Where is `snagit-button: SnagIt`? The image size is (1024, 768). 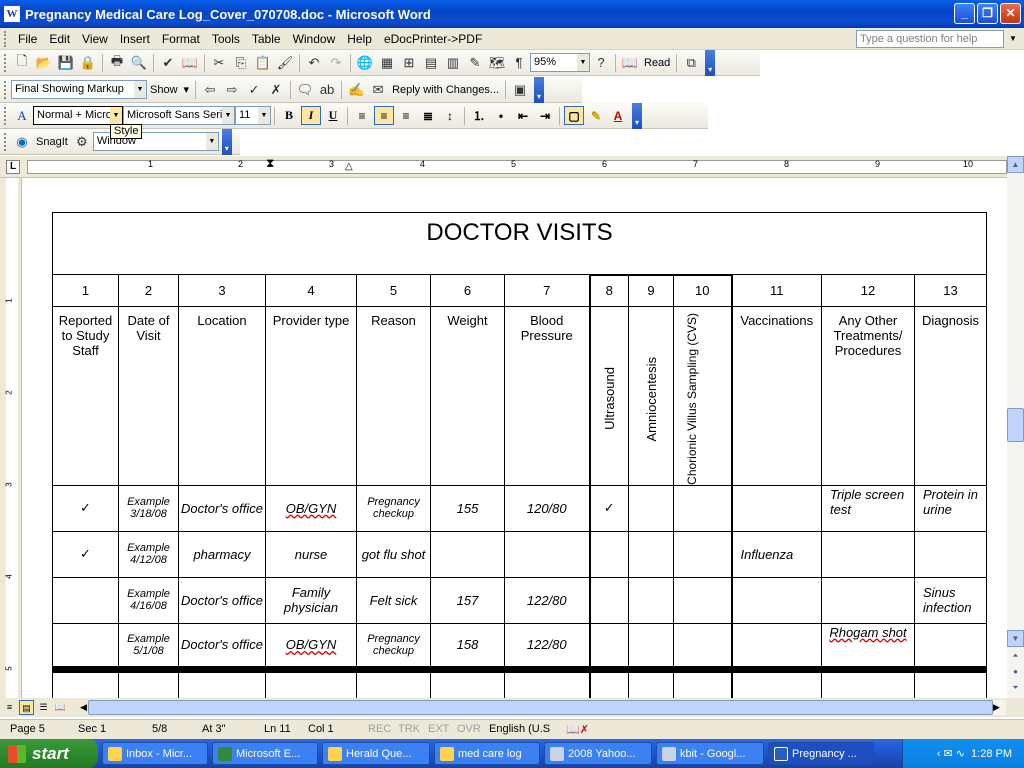 snagit-button: SnagIt is located at coordinates (52, 142).